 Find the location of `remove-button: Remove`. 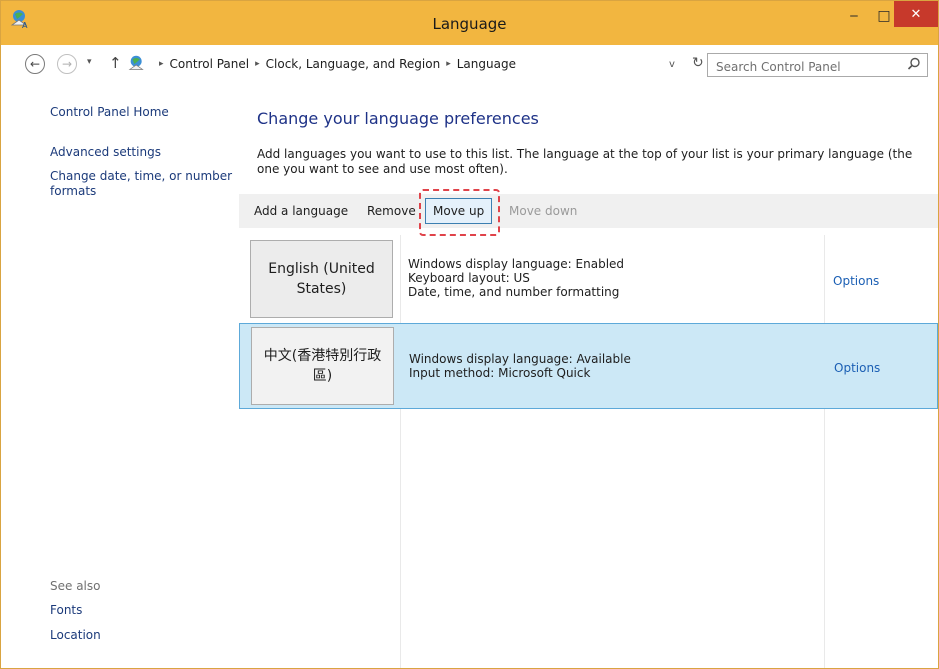

remove-button: Remove is located at coordinates (391, 211).